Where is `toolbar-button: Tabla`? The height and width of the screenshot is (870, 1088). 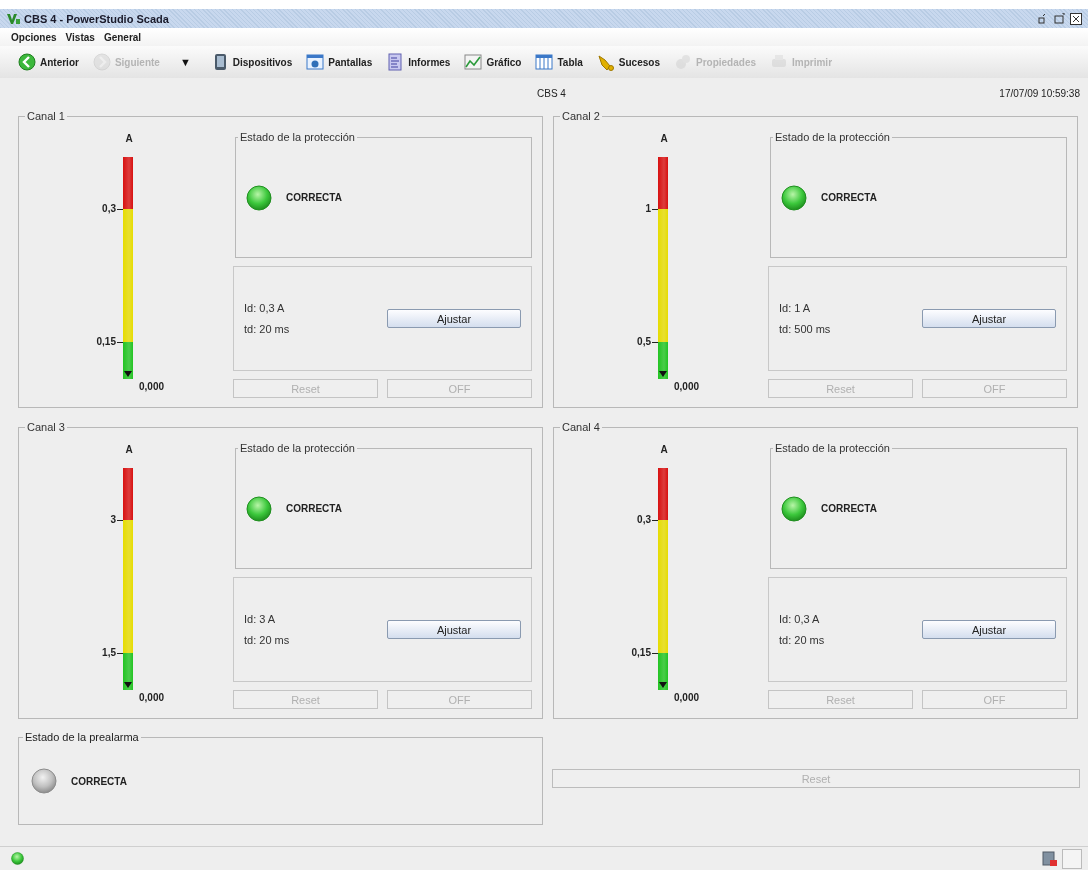
toolbar-button: Tabla is located at coordinates (559, 62).